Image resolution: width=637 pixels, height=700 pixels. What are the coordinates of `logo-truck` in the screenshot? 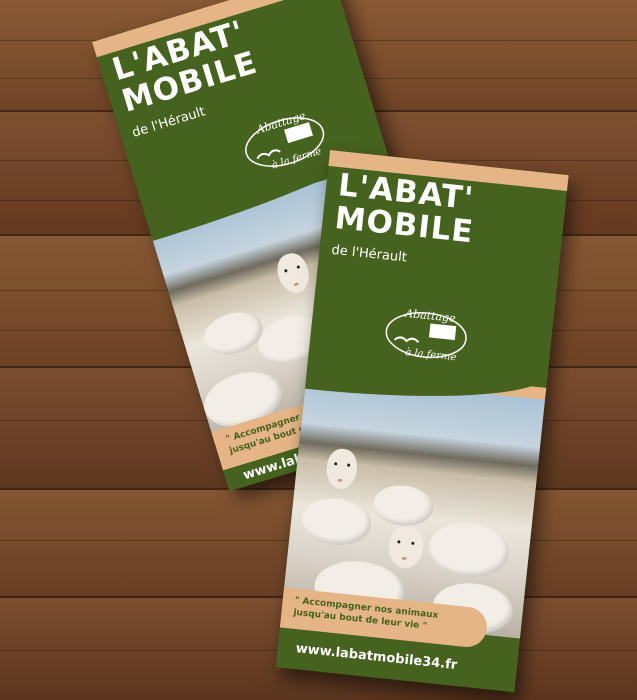 It's located at (442, 332).